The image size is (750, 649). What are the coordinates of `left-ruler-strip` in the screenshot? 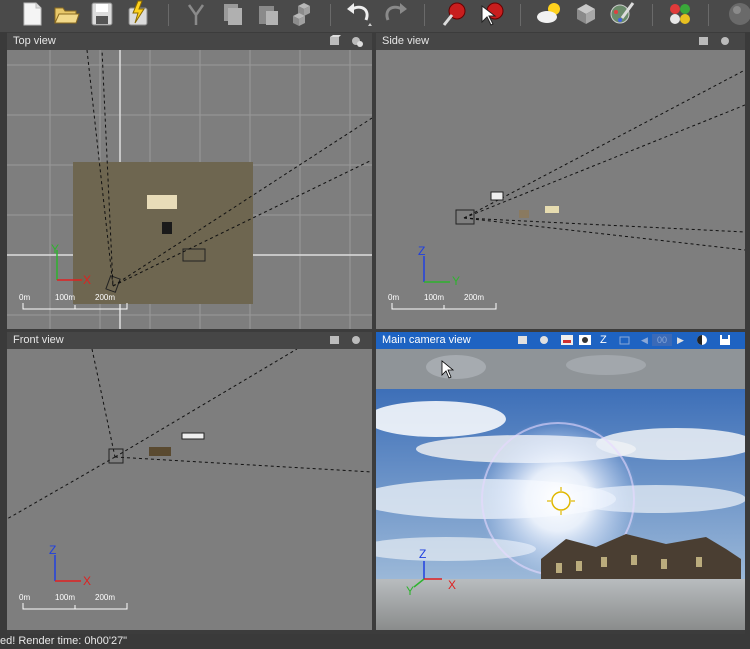 It's located at (3, 333).